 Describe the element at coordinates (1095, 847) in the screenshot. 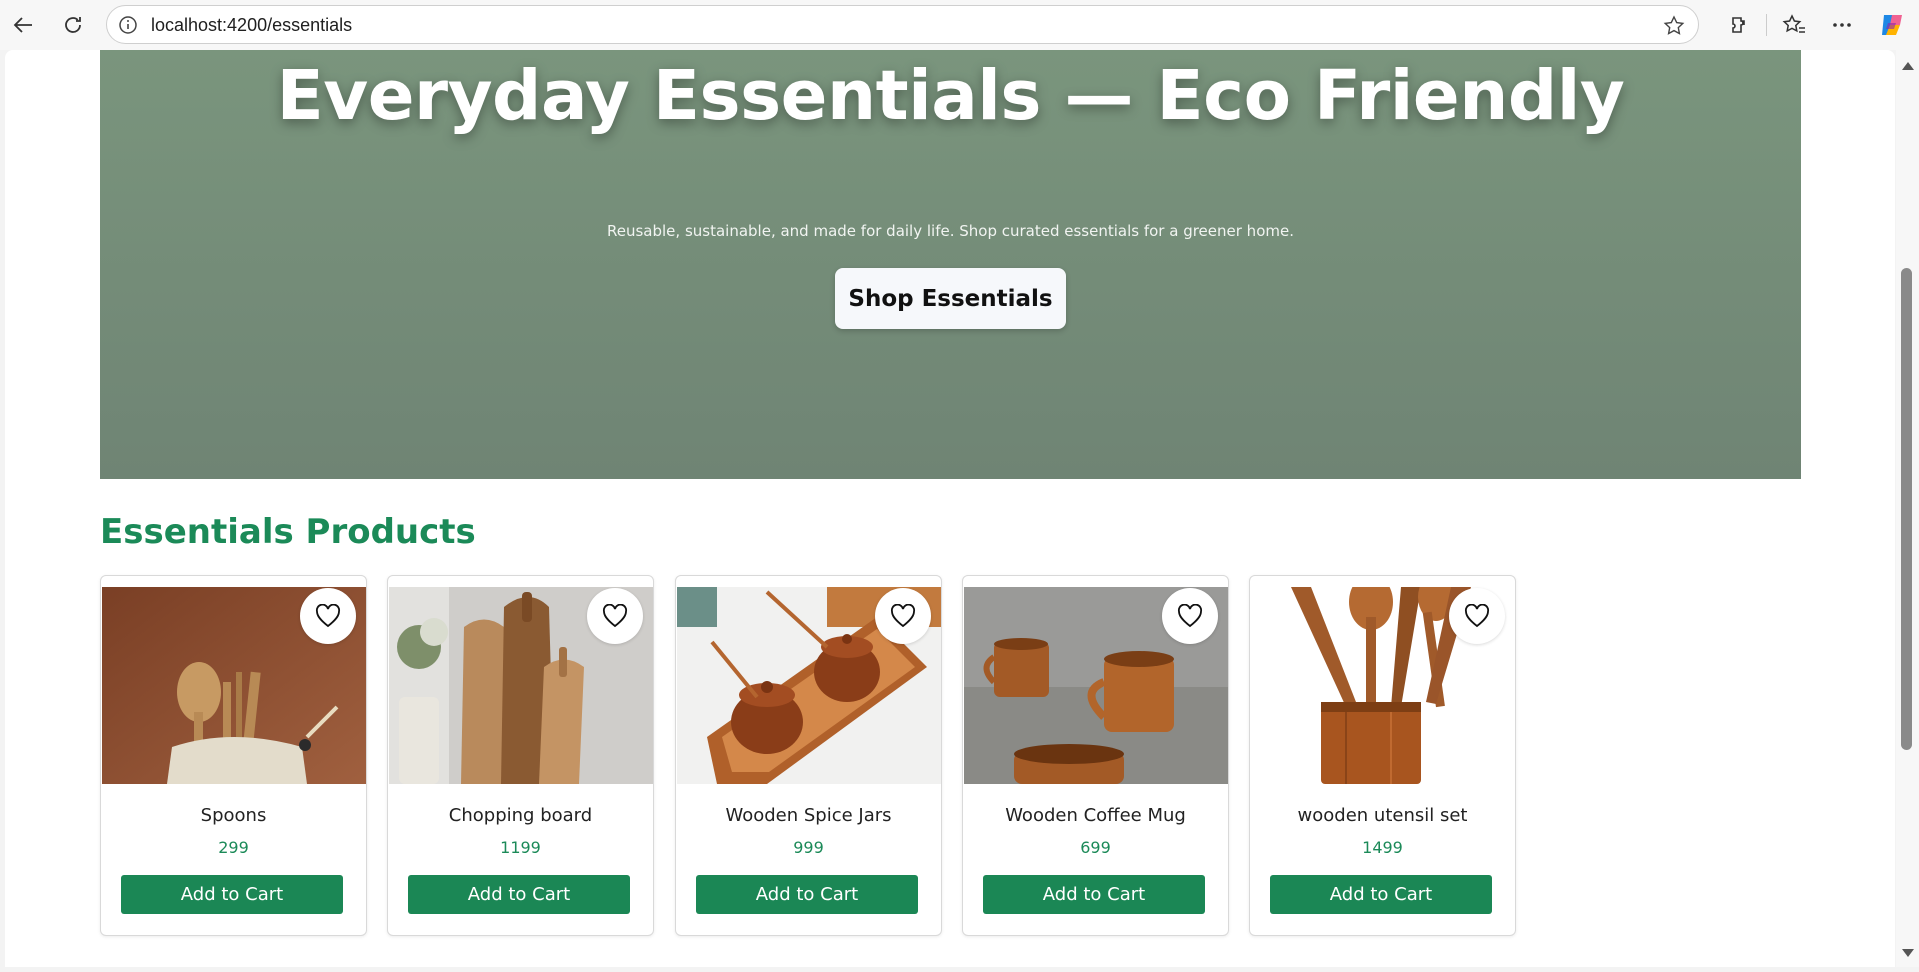

I see `product-price: 699` at that location.